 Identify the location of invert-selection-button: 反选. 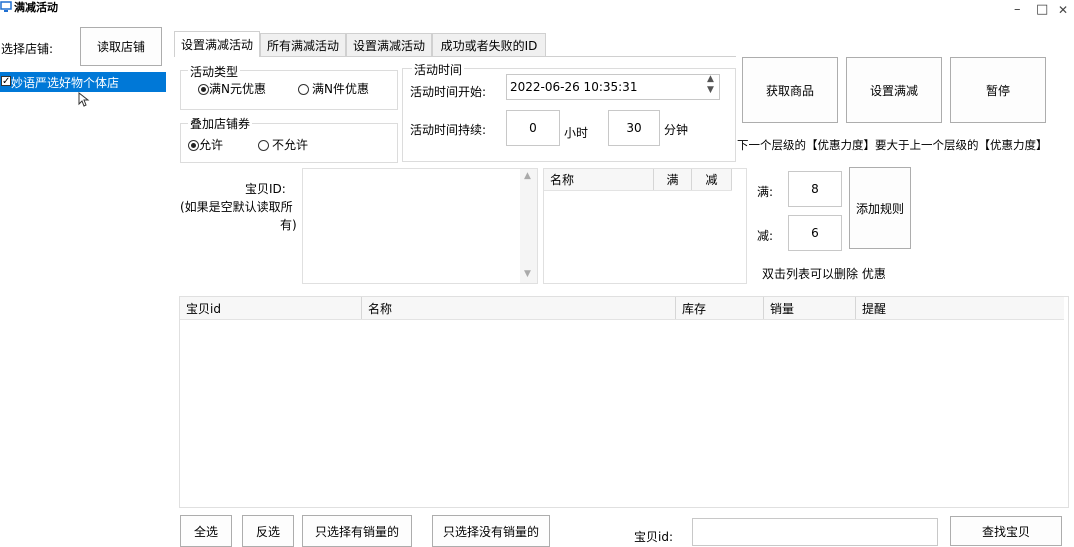
(268, 531).